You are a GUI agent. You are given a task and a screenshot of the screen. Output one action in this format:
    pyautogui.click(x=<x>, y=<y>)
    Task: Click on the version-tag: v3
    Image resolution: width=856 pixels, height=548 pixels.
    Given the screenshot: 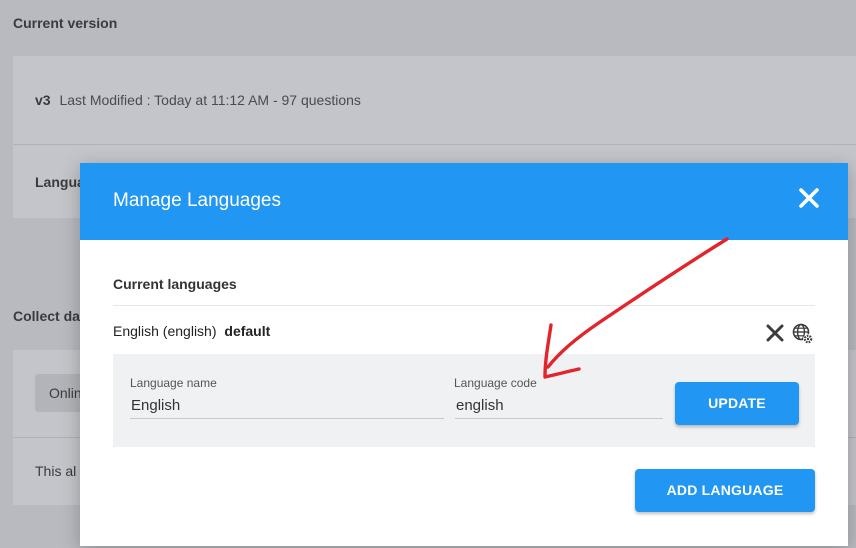 What is the action you would take?
    pyautogui.click(x=43, y=100)
    